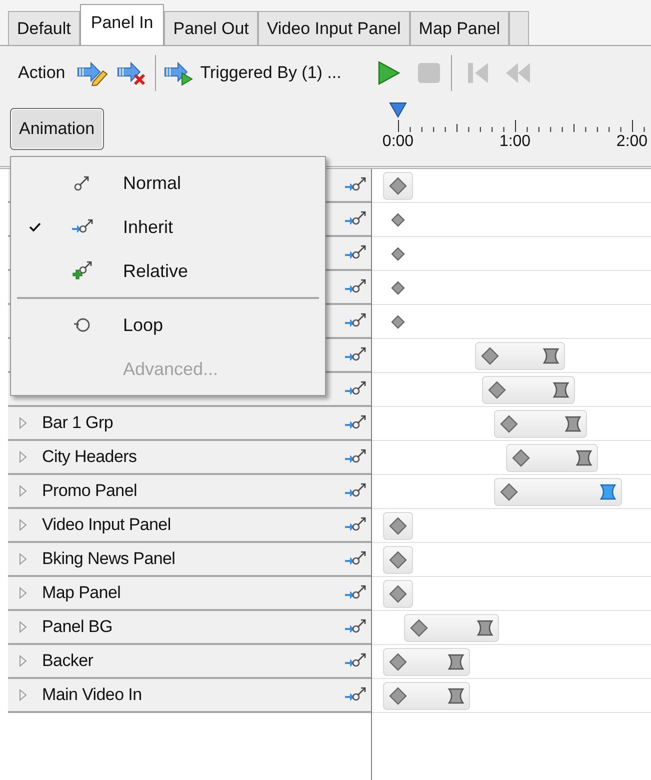  I want to click on menu-item: Normal, so click(168, 183).